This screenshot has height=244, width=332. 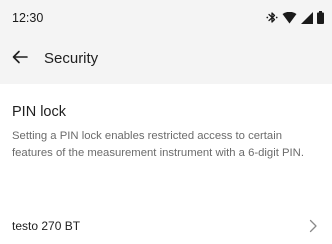 I want to click on battery-icon, so click(x=320, y=17).